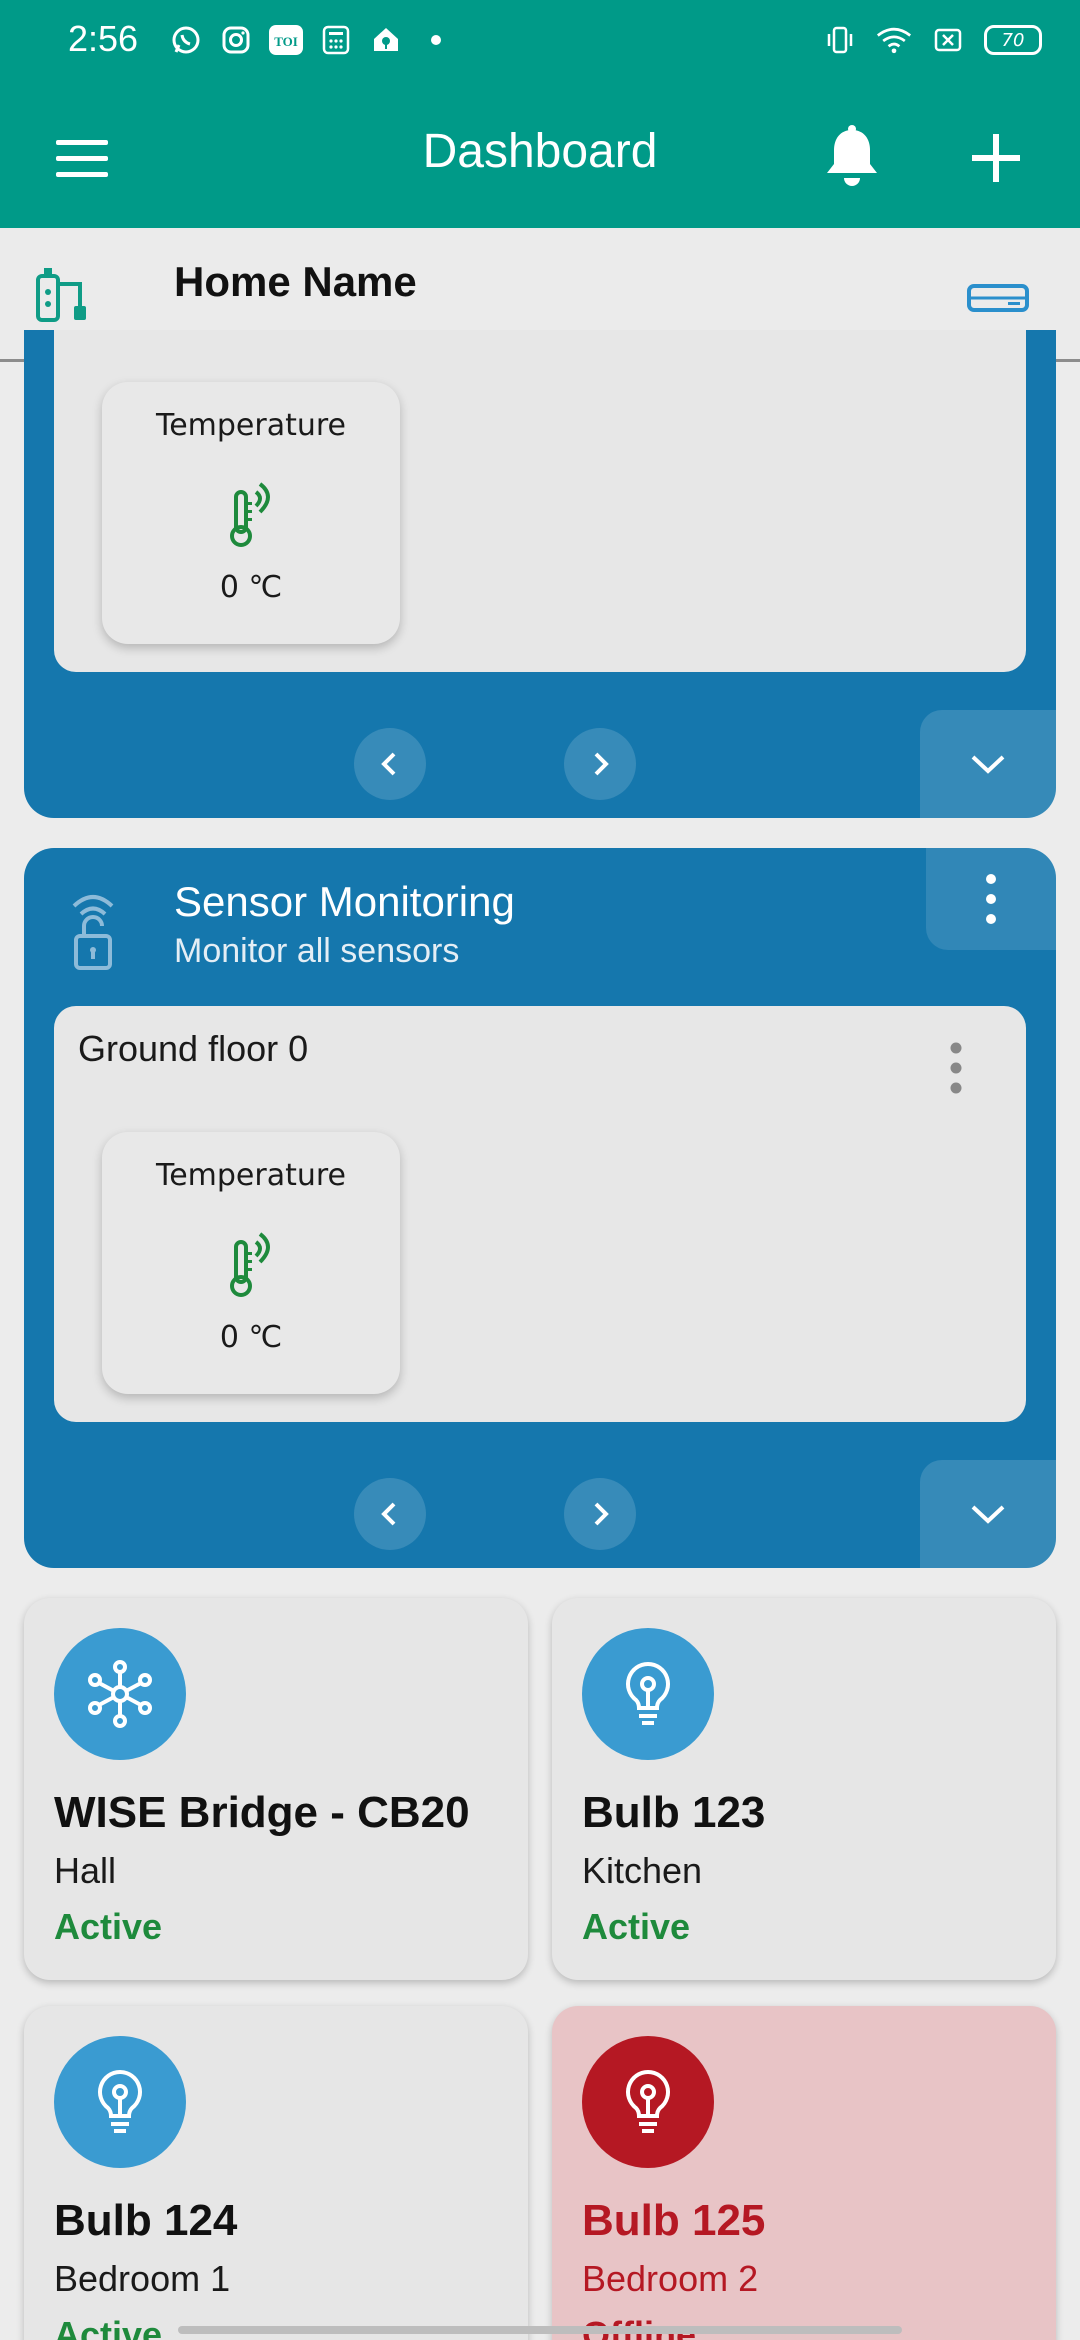 Image resolution: width=1080 pixels, height=2340 pixels. I want to click on instagram-icon, so click(236, 40).